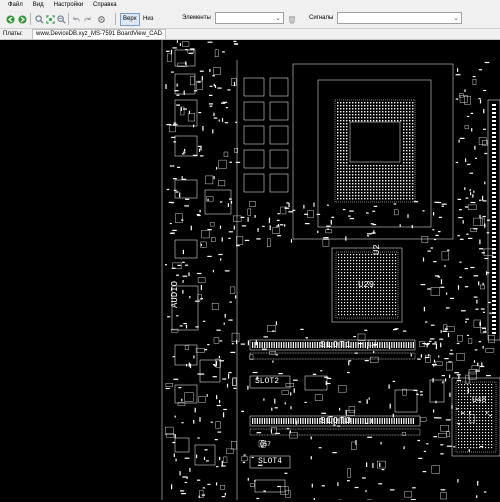 The image size is (500, 502). I want to click on redo-button, so click(87, 19).